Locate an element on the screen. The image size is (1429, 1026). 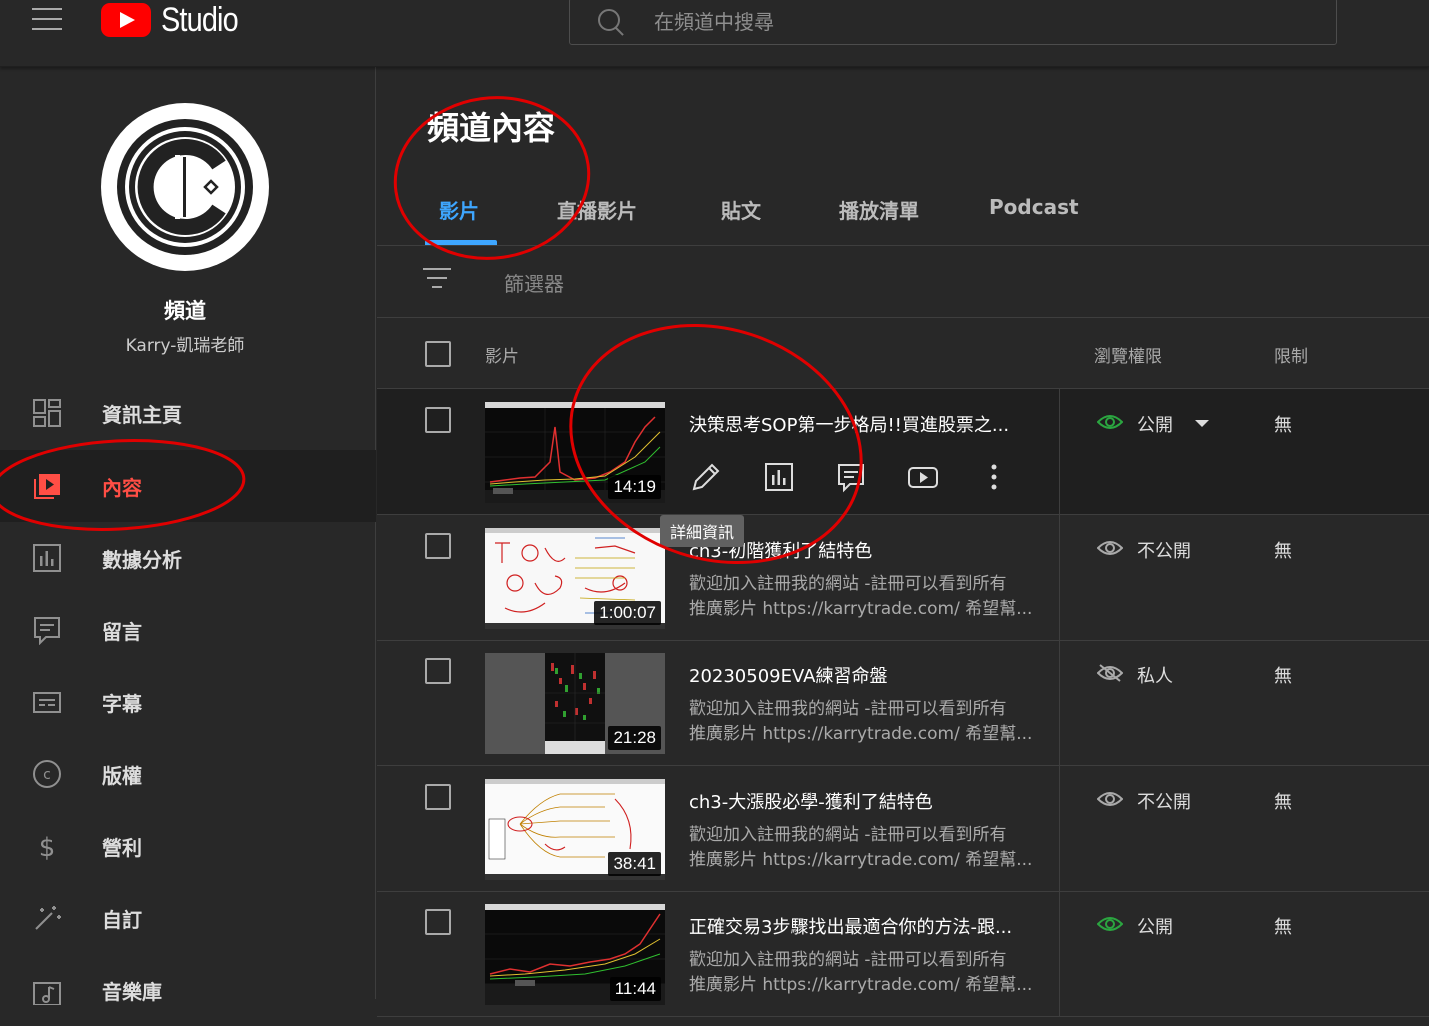
video-thumbnail: 14:19 is located at coordinates (575, 452).